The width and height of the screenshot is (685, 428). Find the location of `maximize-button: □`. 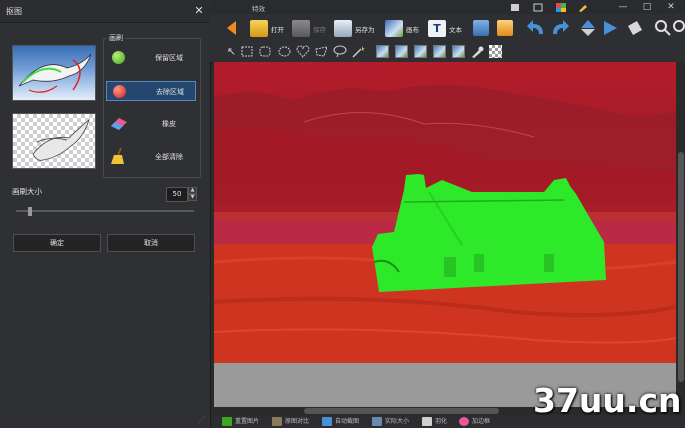

maximize-button: □ is located at coordinates (647, 7).